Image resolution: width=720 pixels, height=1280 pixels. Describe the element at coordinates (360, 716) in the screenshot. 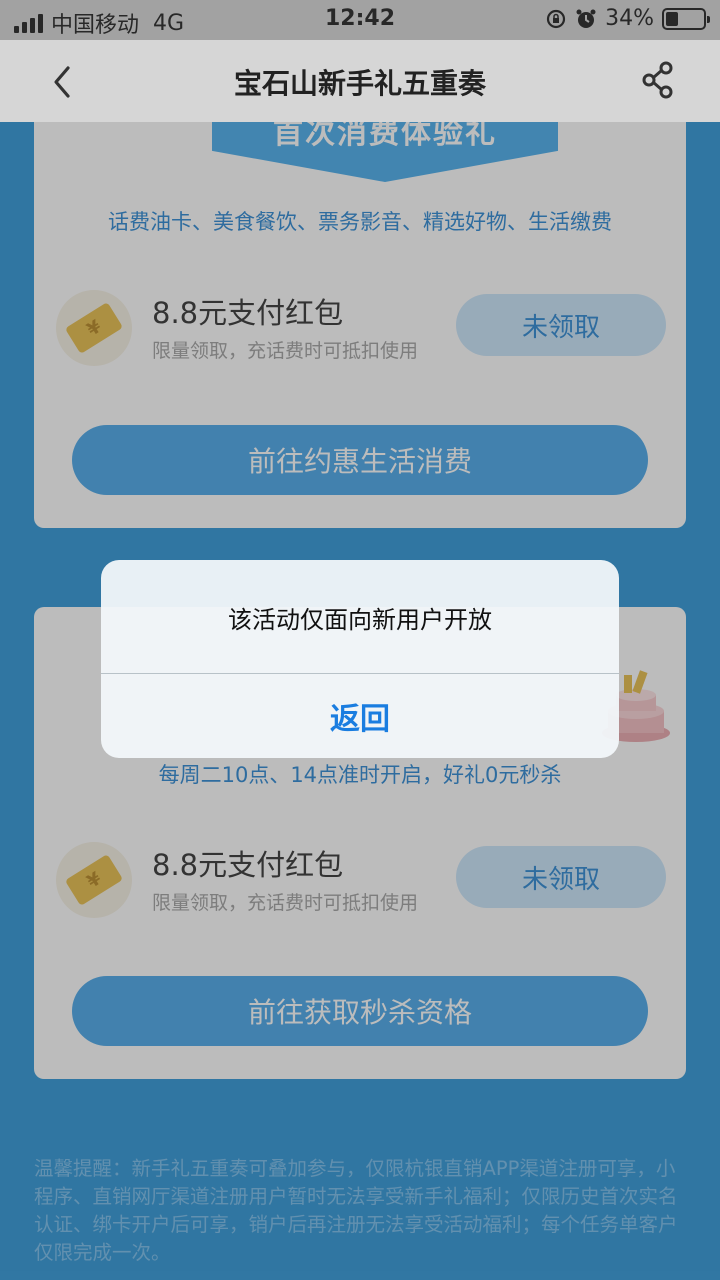

I see `alert-back-button: 返回` at that location.